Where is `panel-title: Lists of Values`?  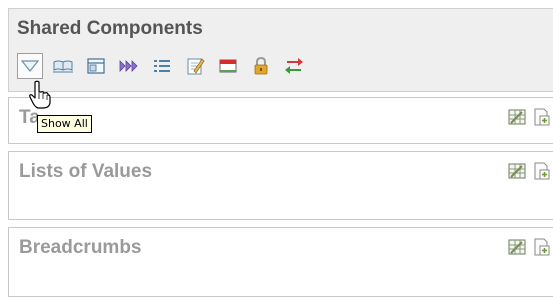
panel-title: Lists of Values is located at coordinates (86, 171).